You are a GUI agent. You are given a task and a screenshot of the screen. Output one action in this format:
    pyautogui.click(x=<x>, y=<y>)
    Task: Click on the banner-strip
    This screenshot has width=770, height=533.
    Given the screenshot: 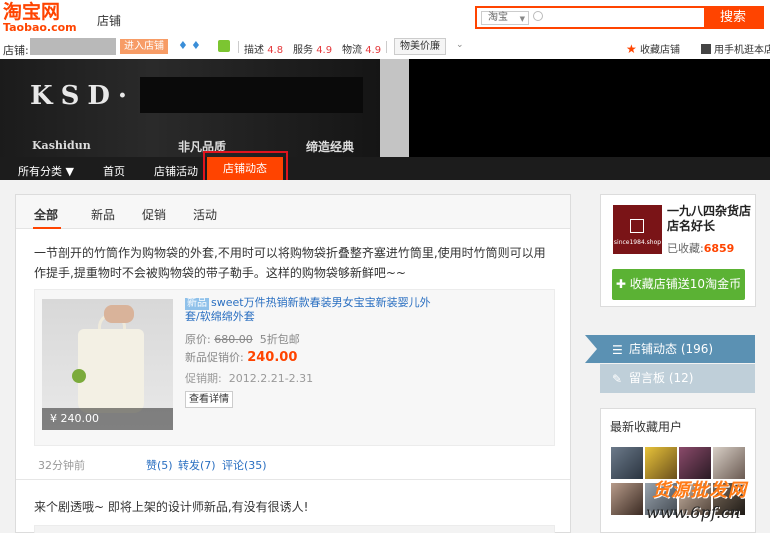 What is the action you would take?
    pyautogui.click(x=394, y=108)
    